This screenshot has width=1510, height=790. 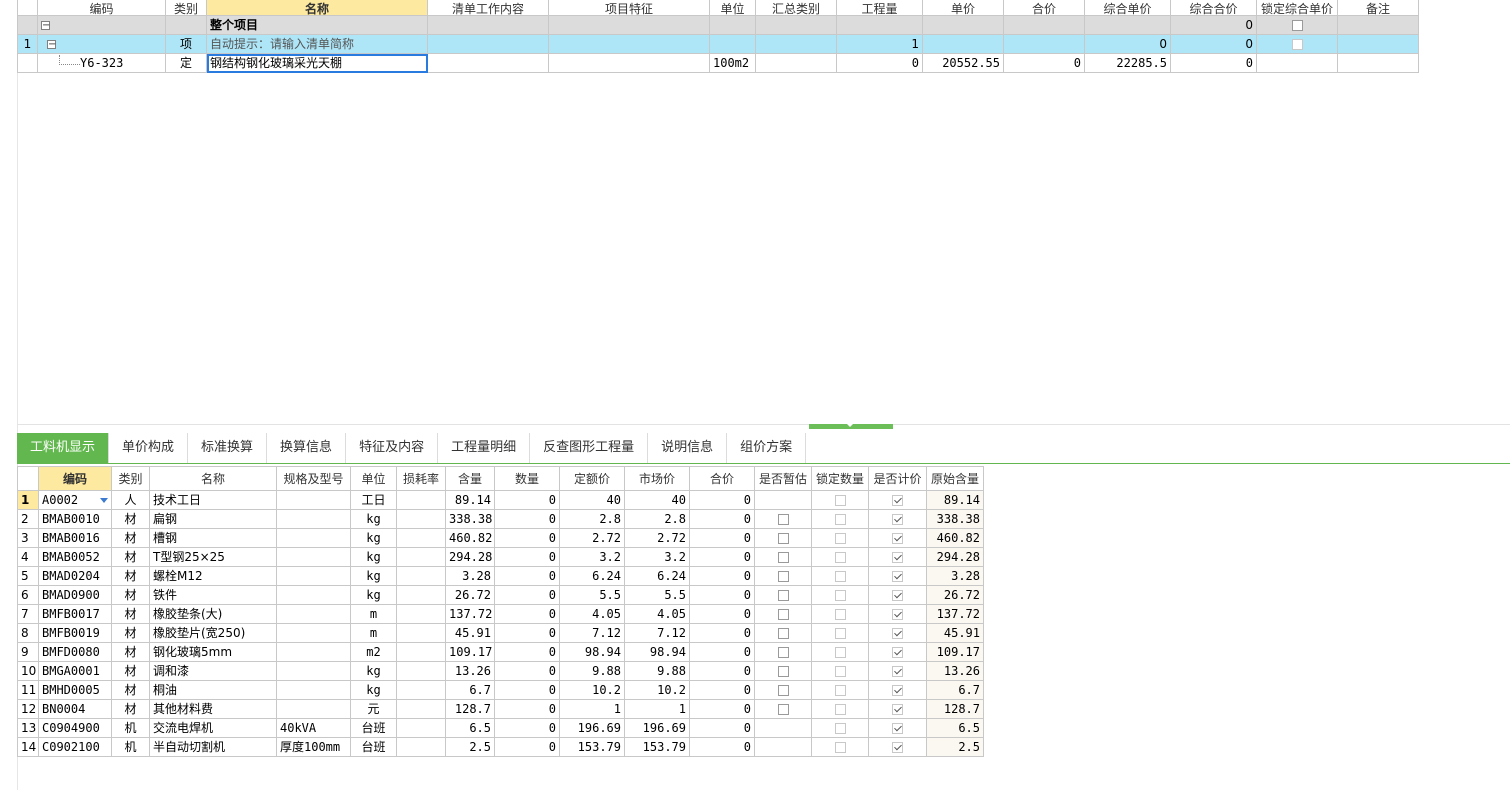 What do you see at coordinates (373, 500) in the screenshot?
I see `resource-unit: 工日` at bounding box center [373, 500].